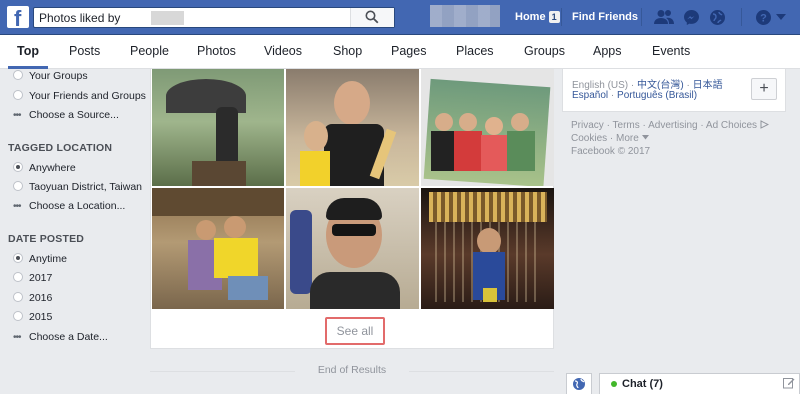 Image resolution: width=800 pixels, height=394 pixels. Describe the element at coordinates (167, 18) in the screenshot. I see `redacted-name` at that location.